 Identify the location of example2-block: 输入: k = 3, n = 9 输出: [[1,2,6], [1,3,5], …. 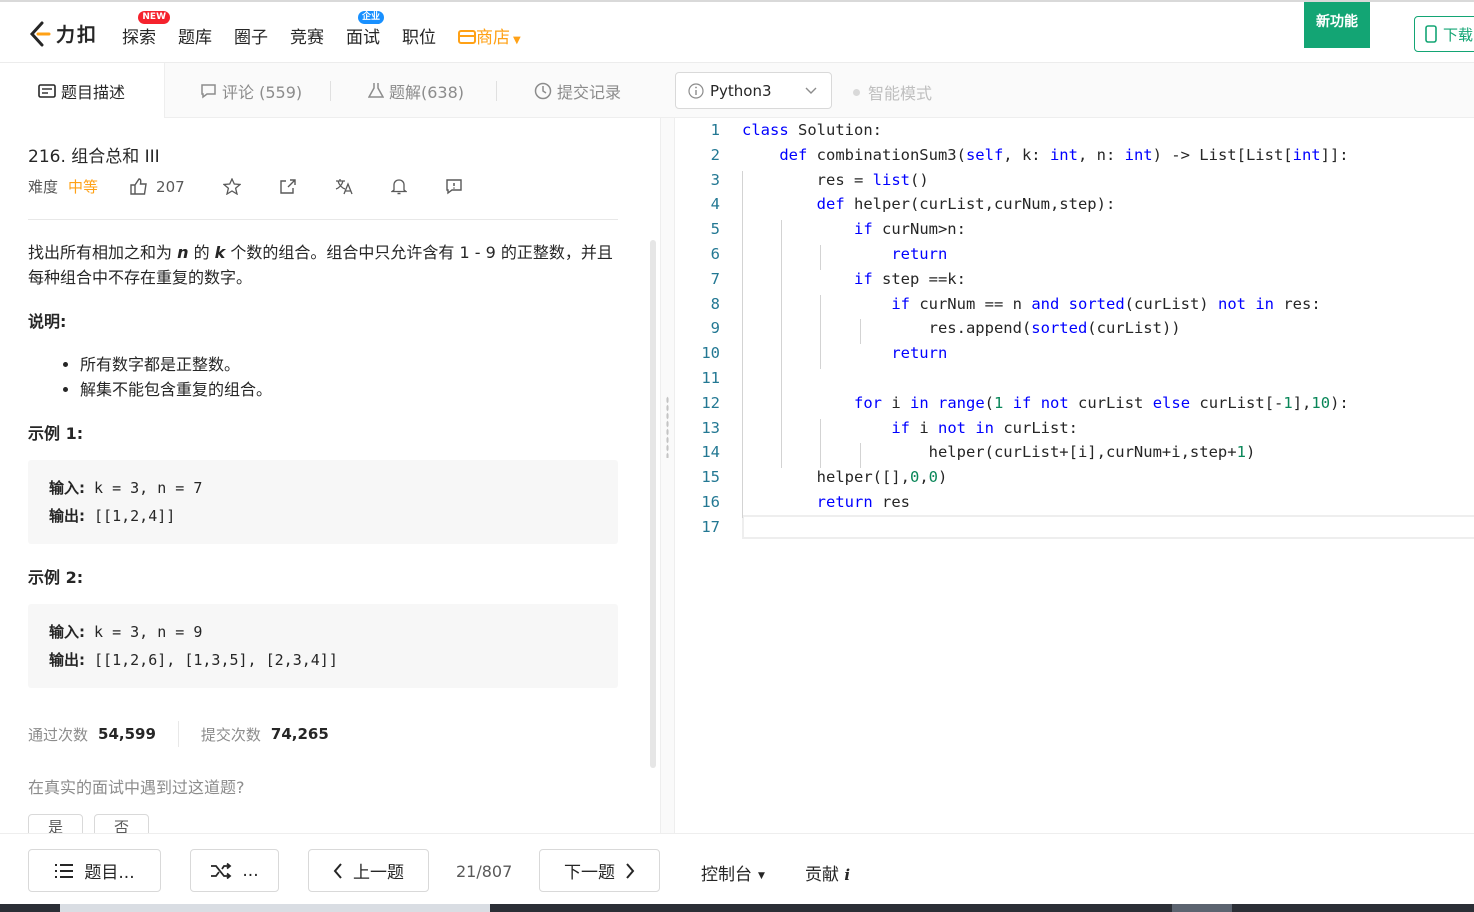
(323, 646).